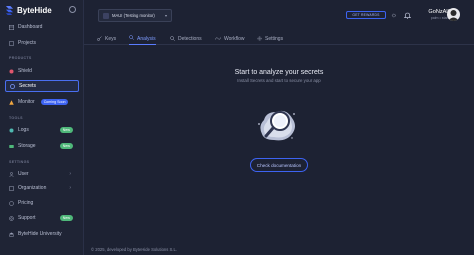 The image size is (474, 255). Describe the element at coordinates (27, 86) in the screenshot. I see `sidebar-item-label: Secrets` at that location.